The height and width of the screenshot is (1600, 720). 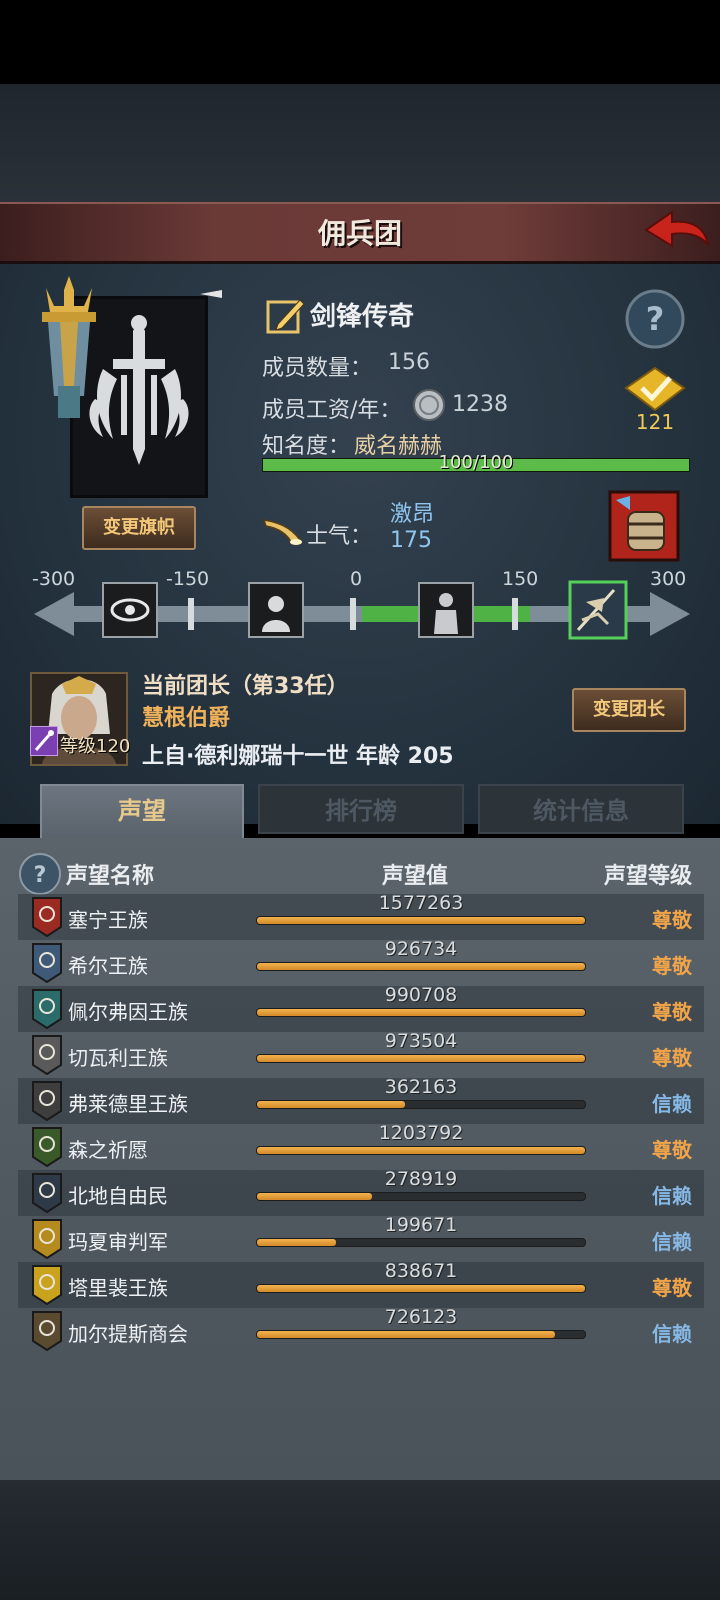 What do you see at coordinates (360, 1540) in the screenshot?
I see `bottom-background` at bounding box center [360, 1540].